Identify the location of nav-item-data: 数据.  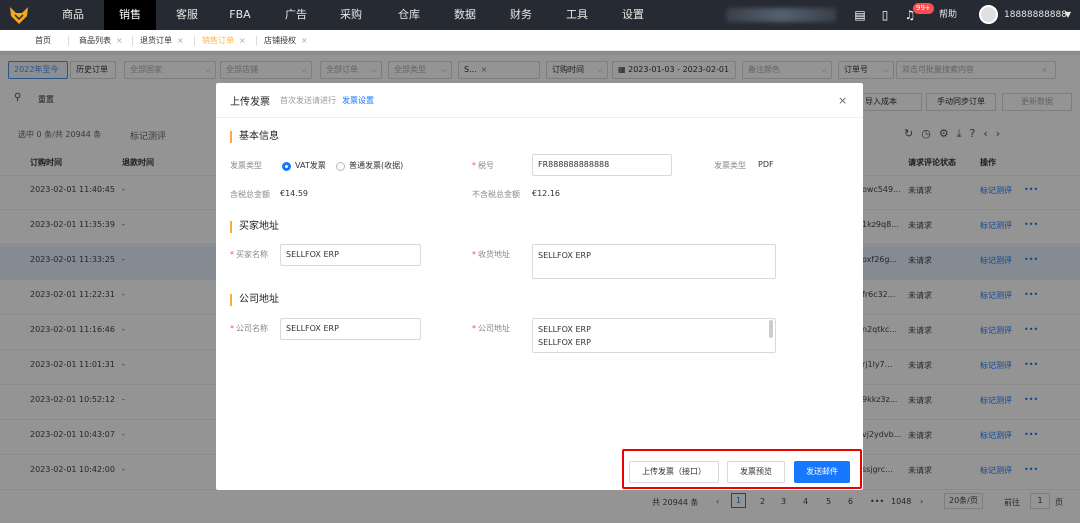
(465, 15).